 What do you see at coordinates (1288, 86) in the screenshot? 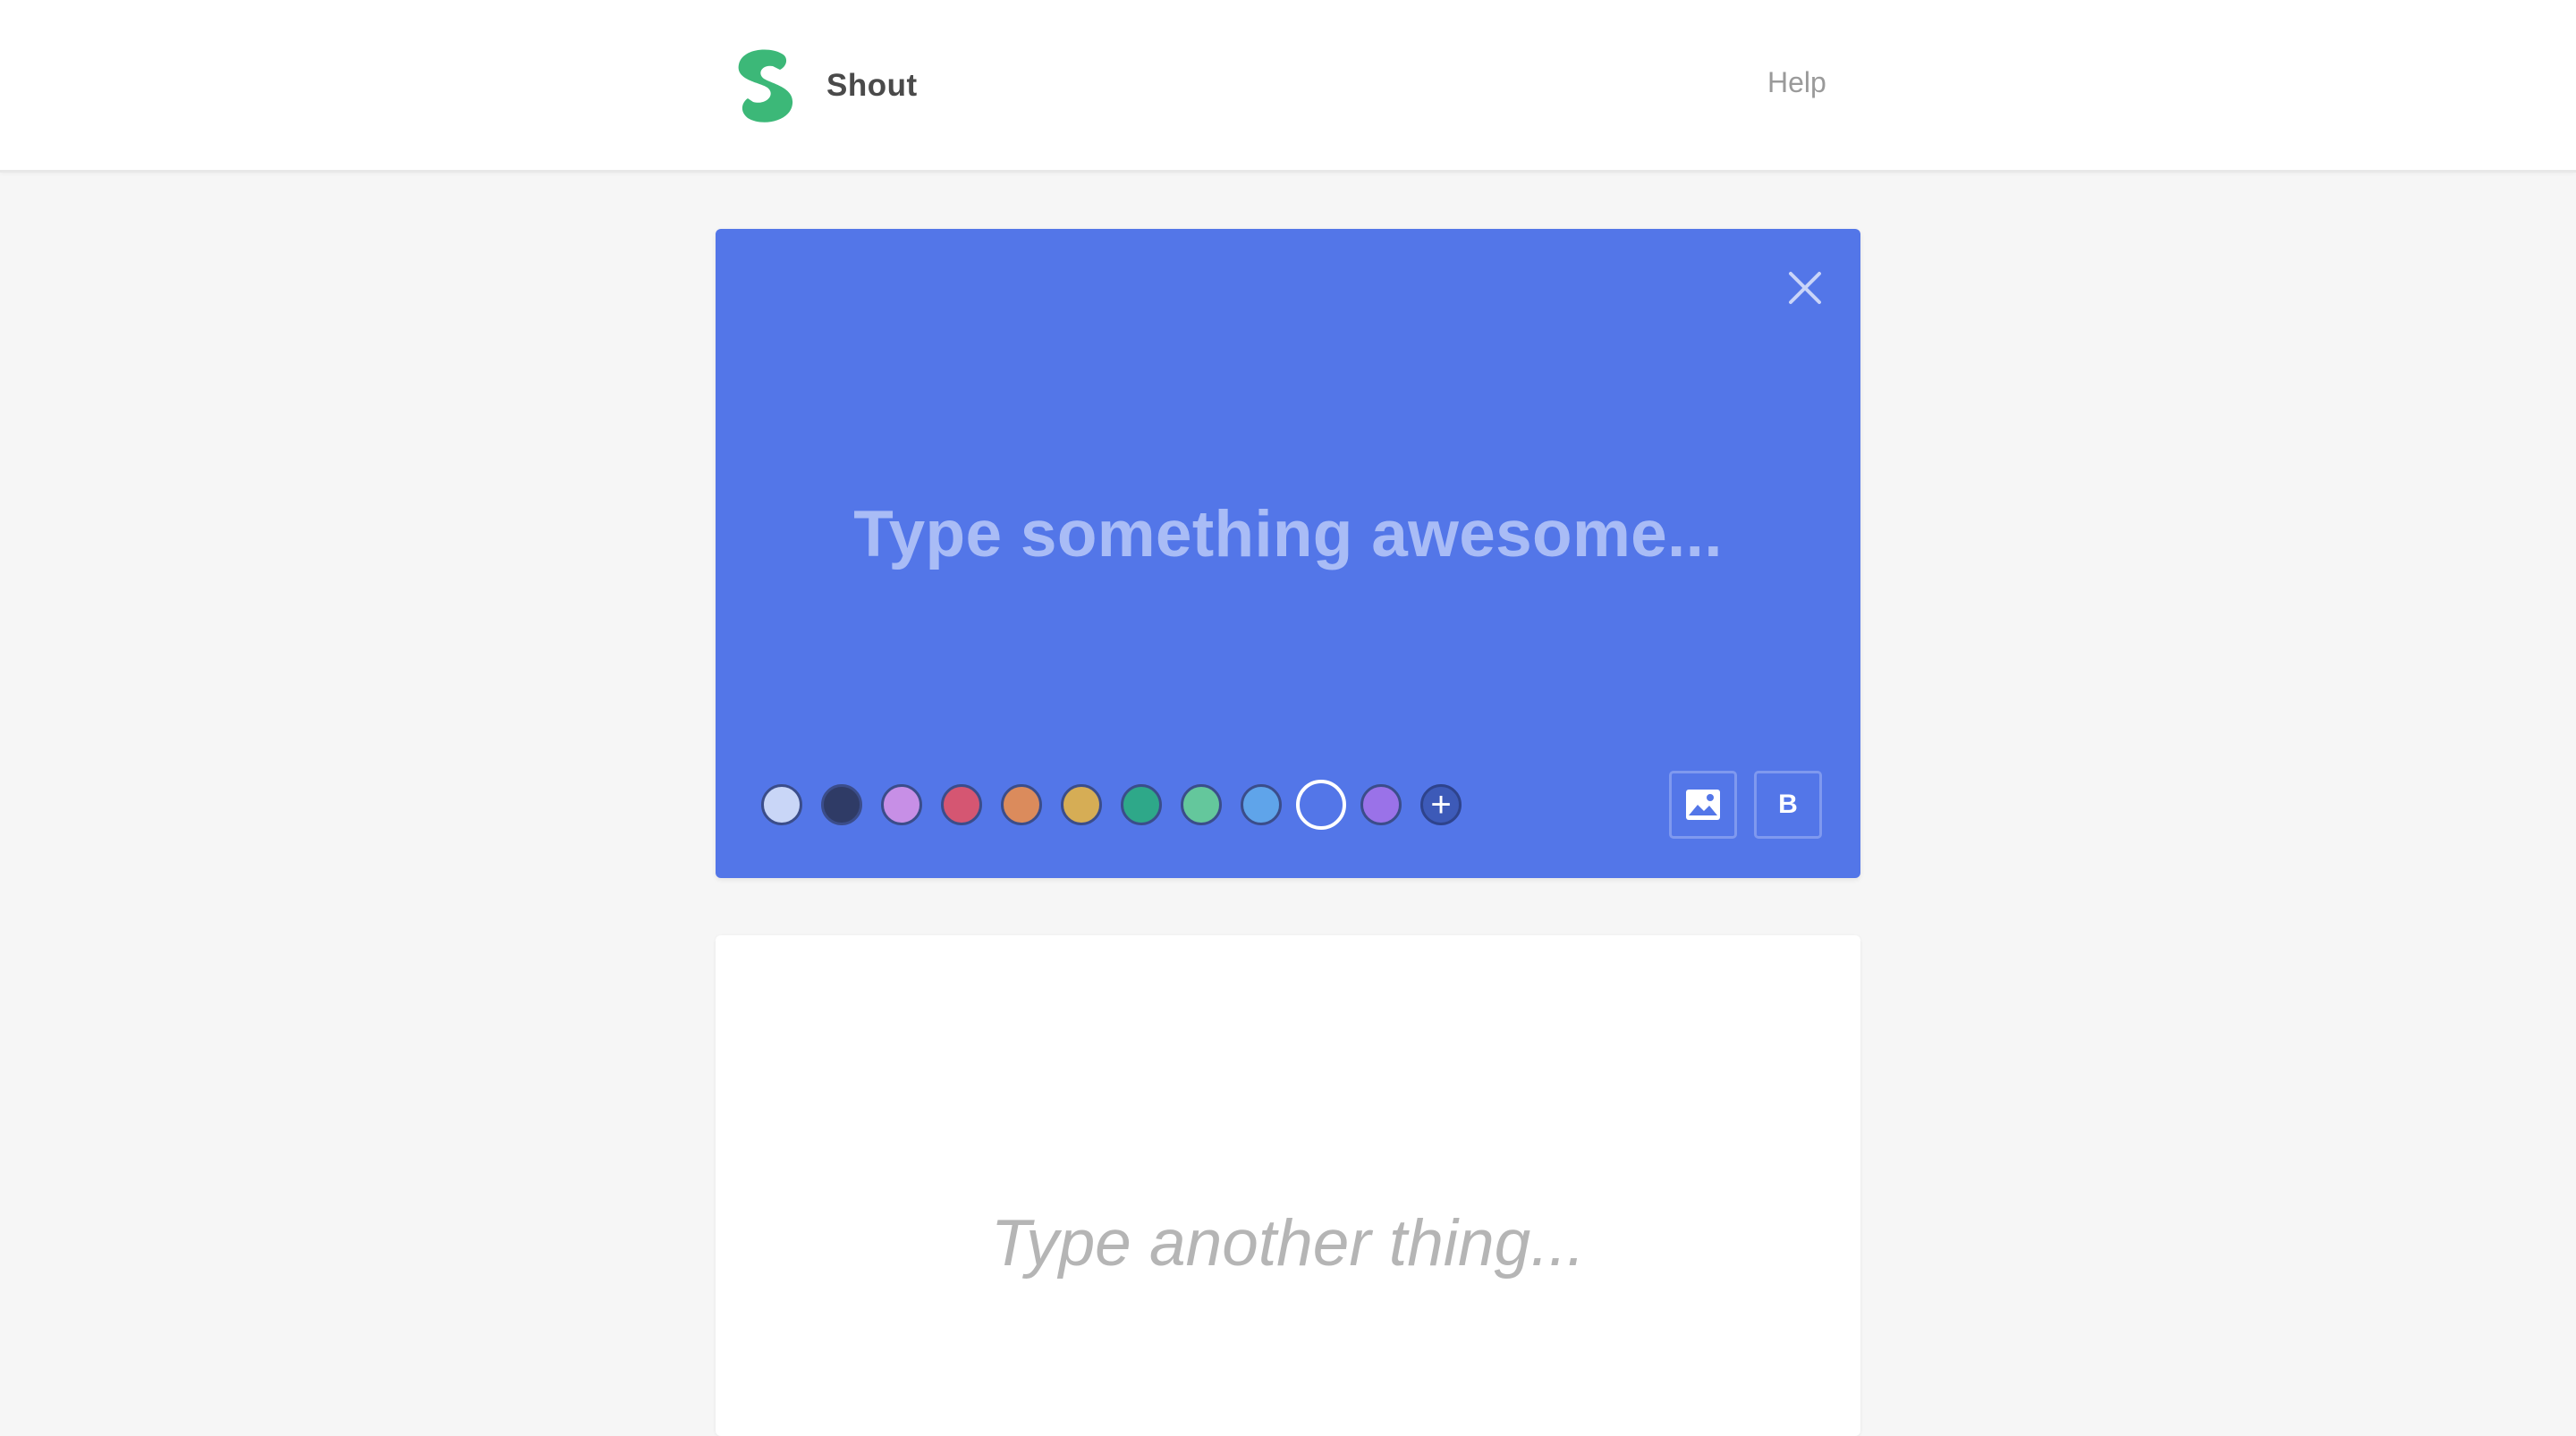
I see `top-navigation-bar: Shout Help` at bounding box center [1288, 86].